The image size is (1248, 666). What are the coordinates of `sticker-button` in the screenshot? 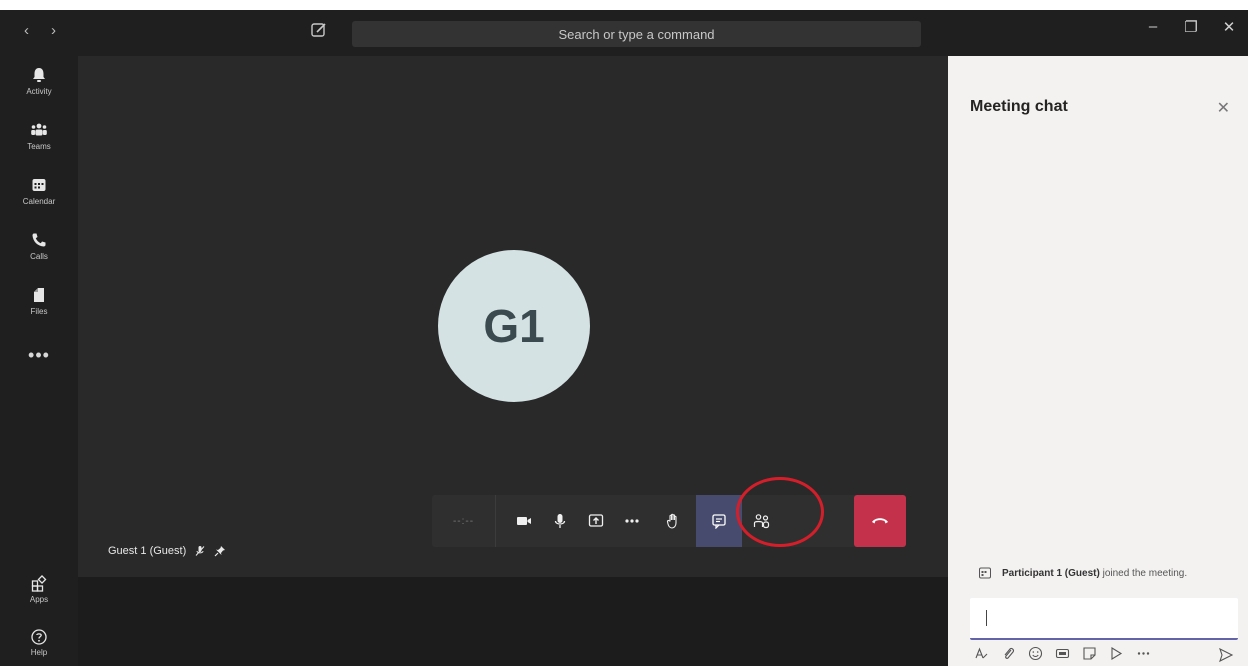 It's located at (1089, 653).